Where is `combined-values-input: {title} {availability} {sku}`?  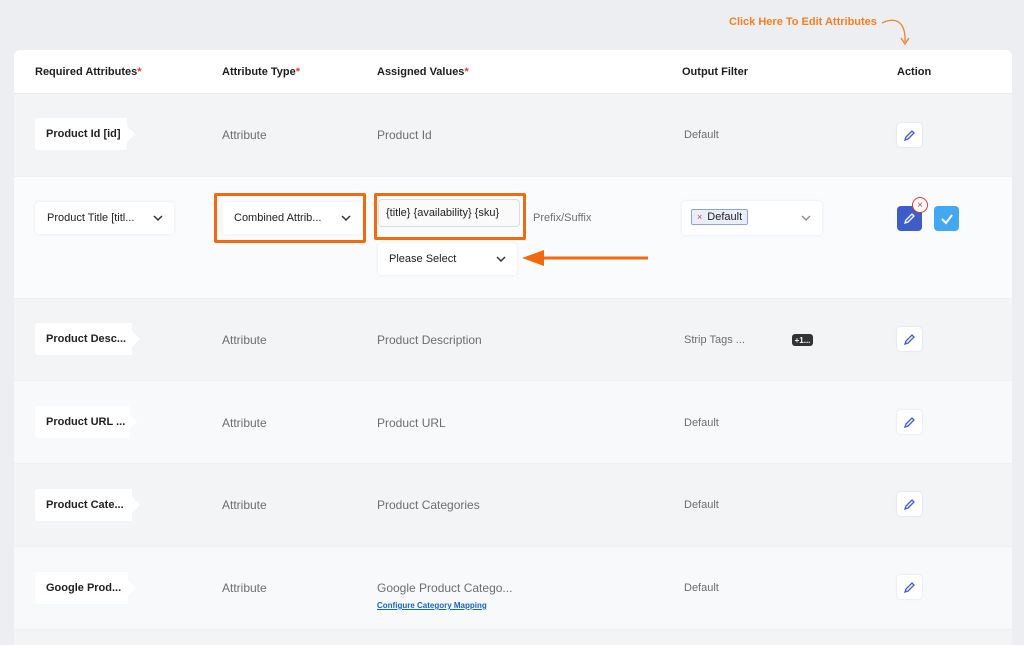 combined-values-input: {title} {availability} {sku} is located at coordinates (449, 213).